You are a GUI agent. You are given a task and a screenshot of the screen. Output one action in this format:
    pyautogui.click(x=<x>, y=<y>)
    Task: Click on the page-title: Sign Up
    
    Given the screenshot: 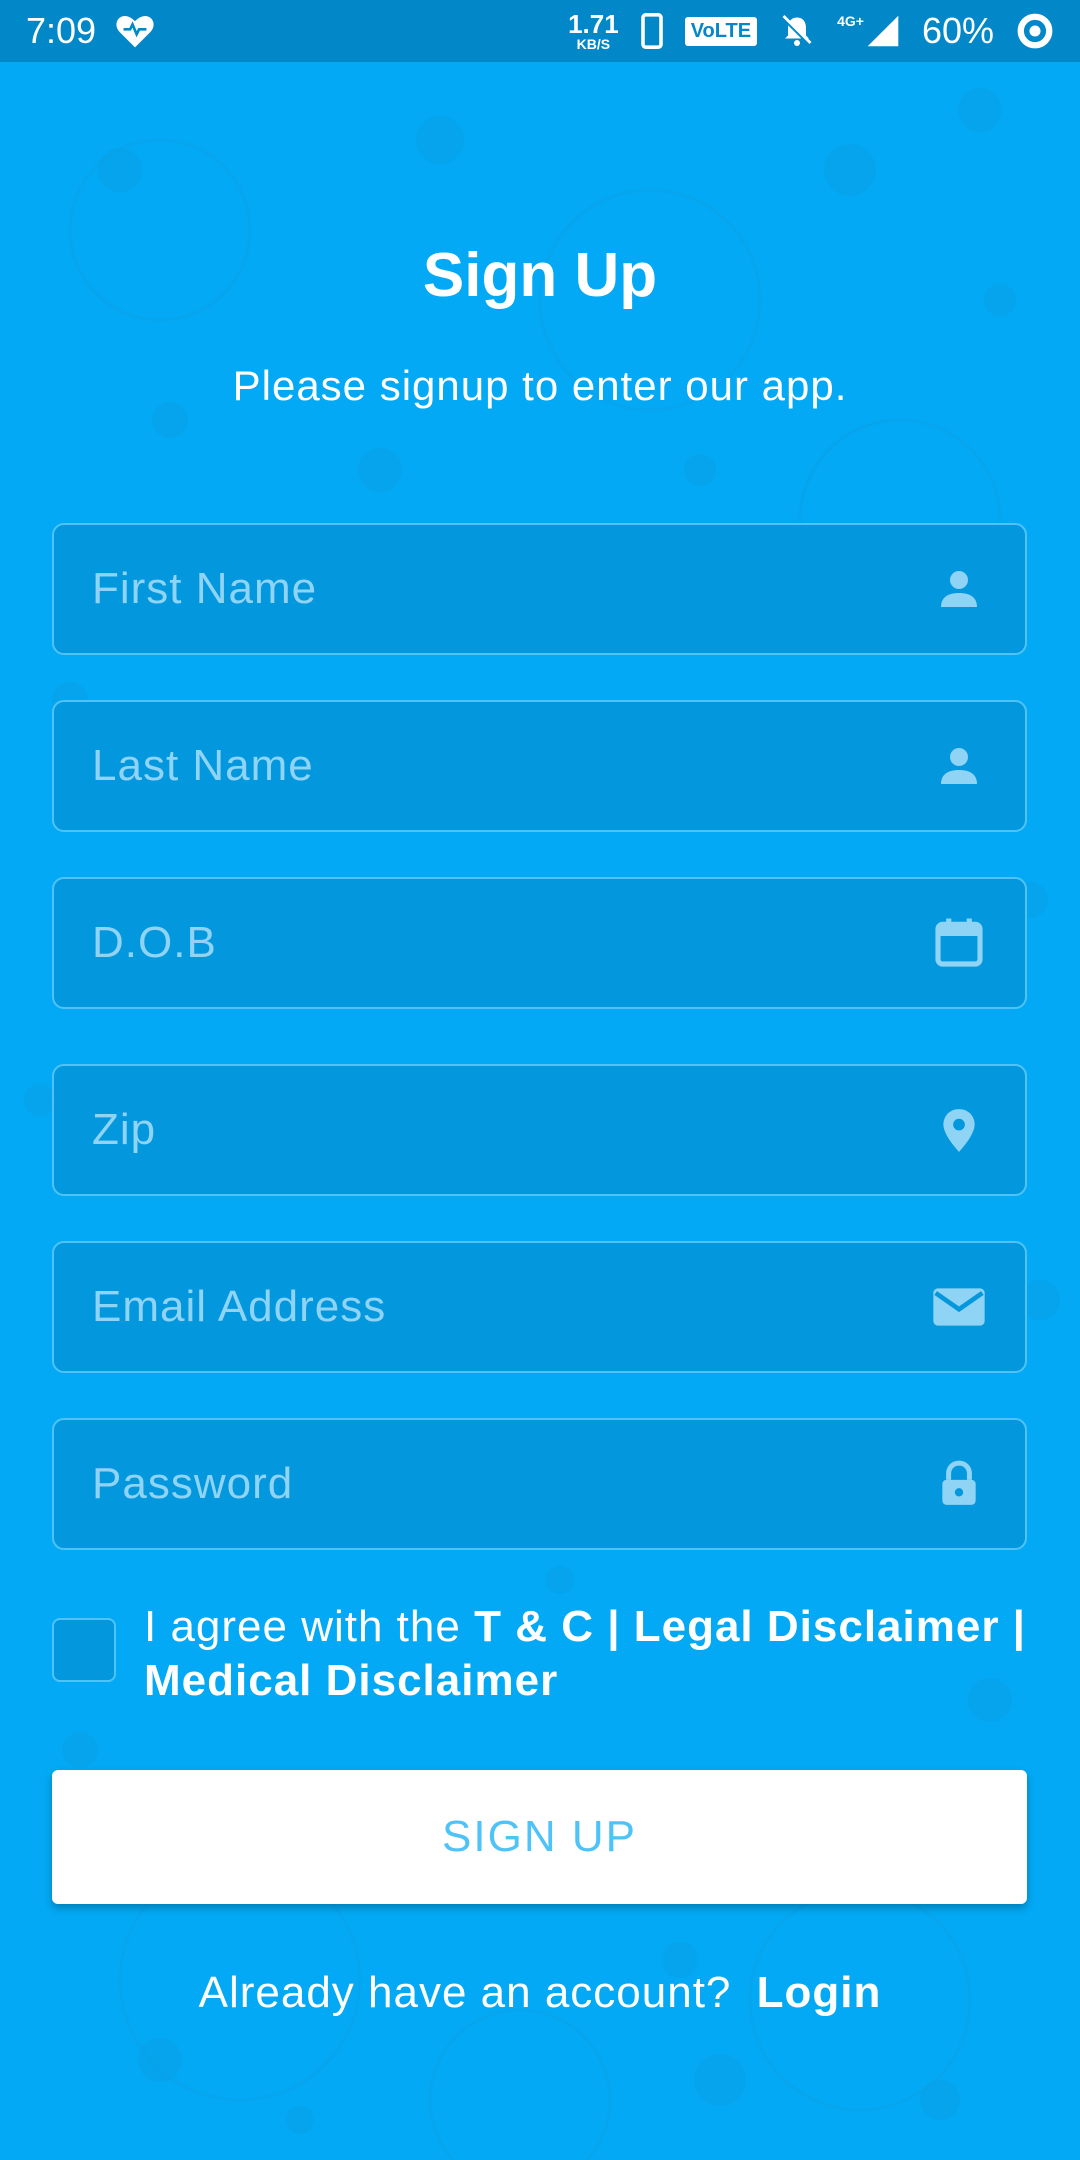 What is the action you would take?
    pyautogui.click(x=540, y=275)
    